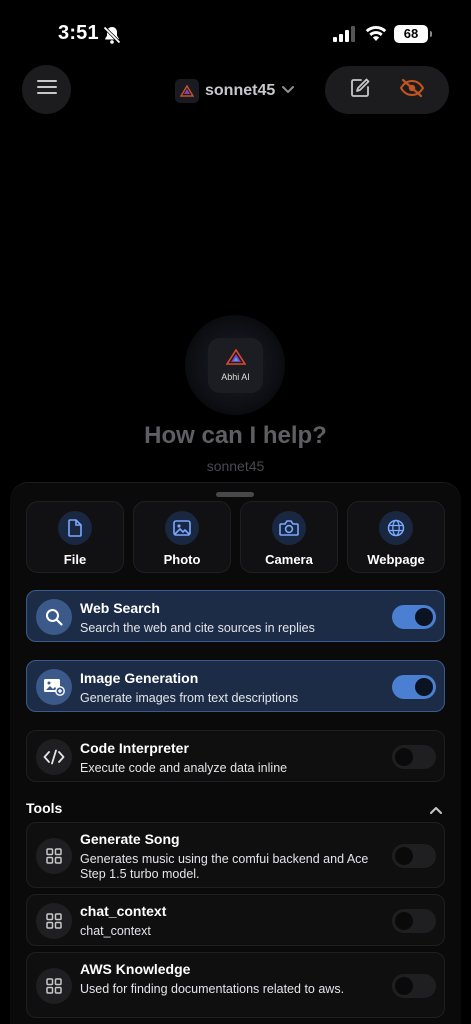 This screenshot has height=1024, width=471. What do you see at coordinates (235, 920) in the screenshot?
I see `tool-chat-context: chat_context chat_context` at bounding box center [235, 920].